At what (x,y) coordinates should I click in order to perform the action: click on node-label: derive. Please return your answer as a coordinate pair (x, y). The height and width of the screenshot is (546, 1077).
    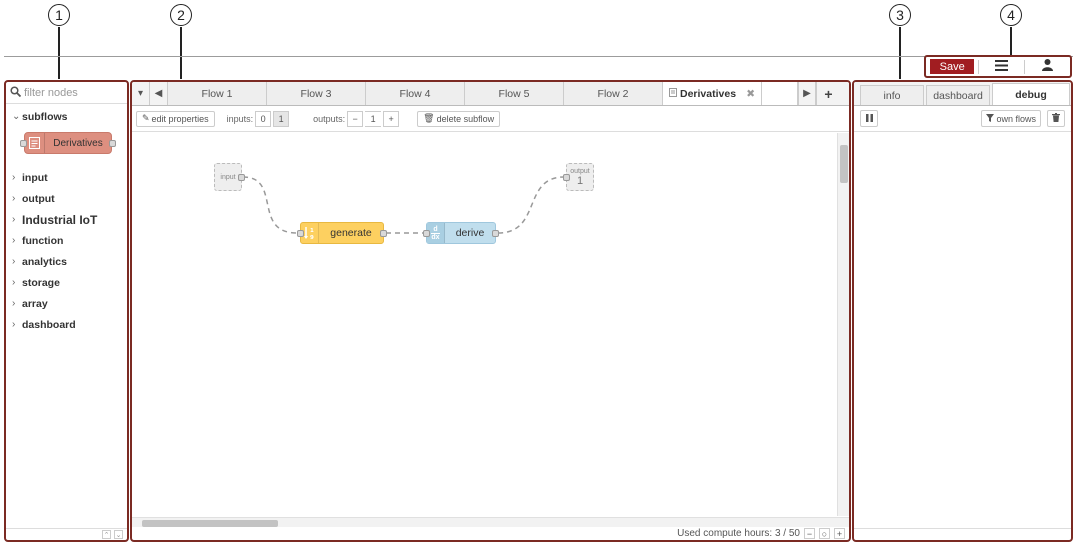
    Looking at the image, I should click on (470, 233).